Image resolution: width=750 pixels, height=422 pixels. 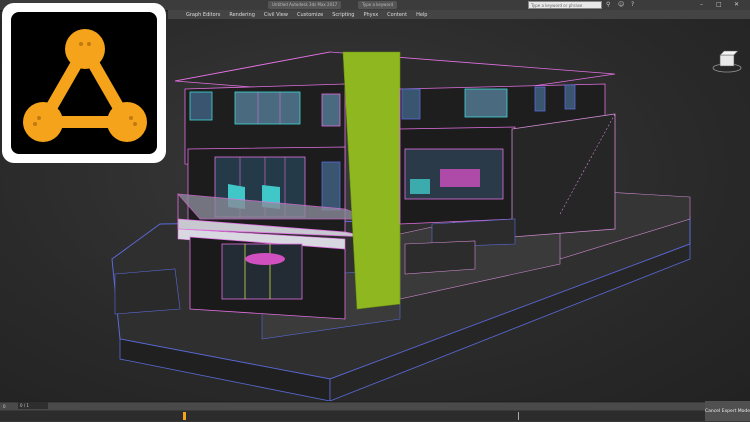 What do you see at coordinates (352, 416) in the screenshot?
I see `track-bar` at bounding box center [352, 416].